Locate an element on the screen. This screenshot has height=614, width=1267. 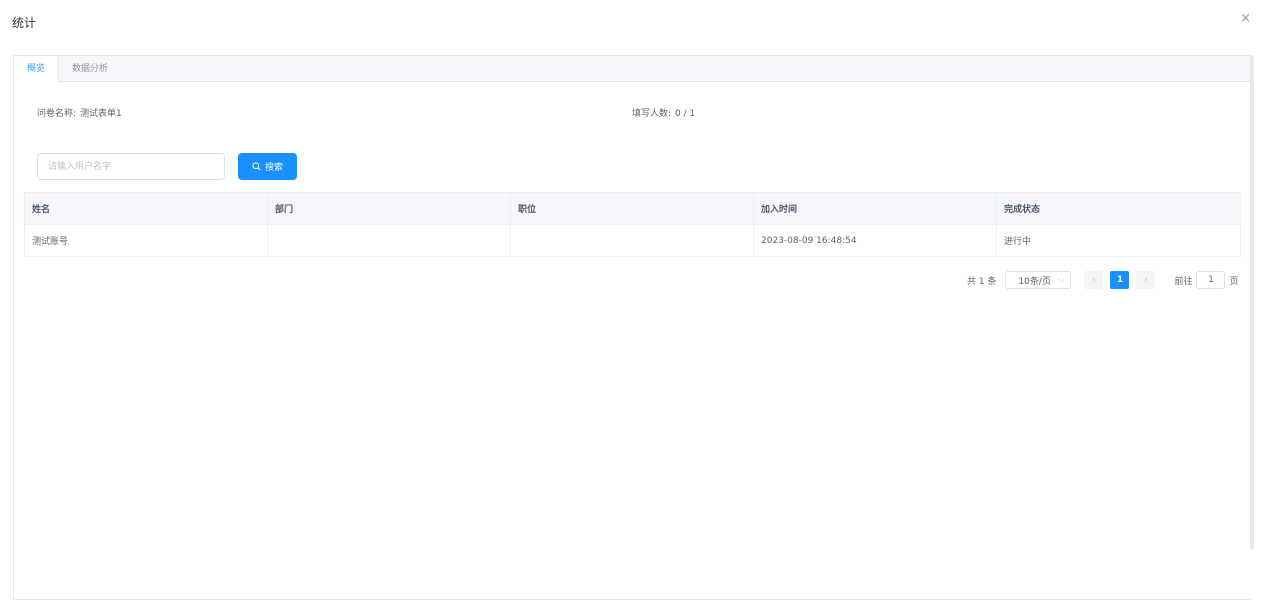
column-header-department: 部门 is located at coordinates (389, 208).